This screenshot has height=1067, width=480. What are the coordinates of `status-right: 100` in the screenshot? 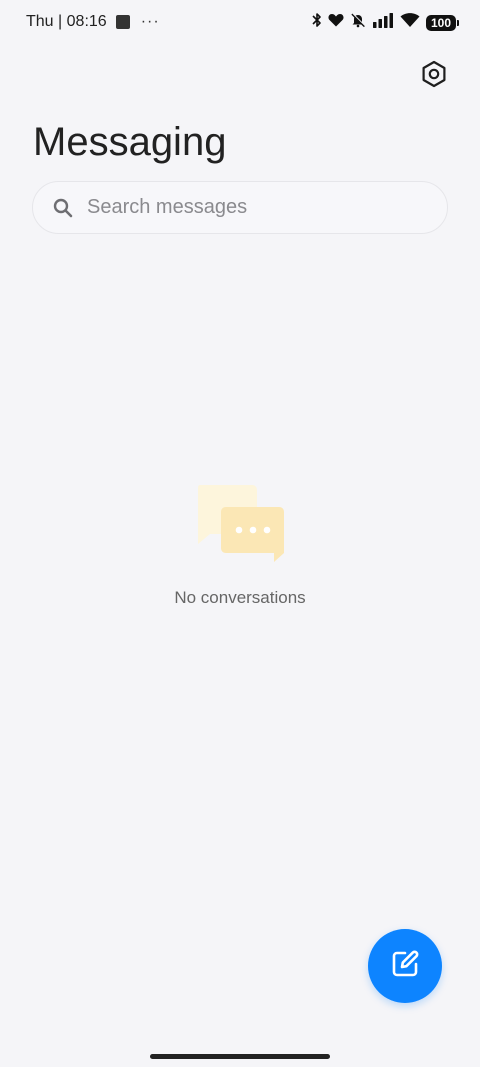 It's located at (385, 22).